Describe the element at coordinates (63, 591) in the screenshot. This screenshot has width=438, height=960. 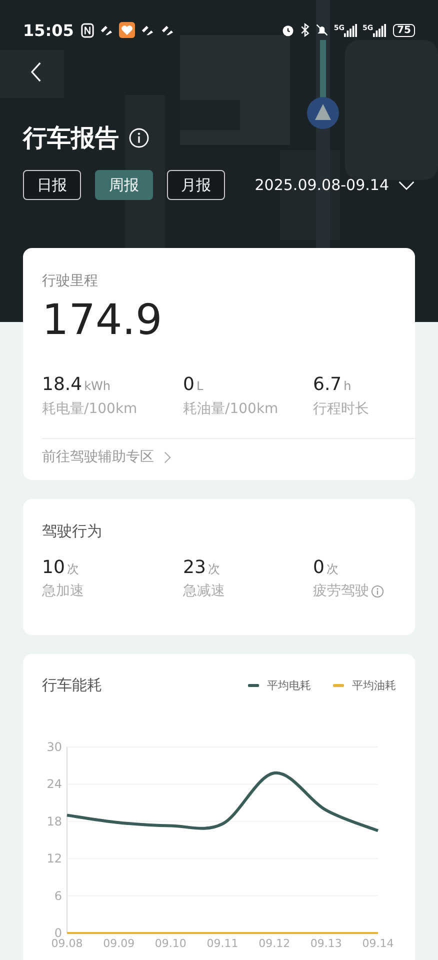
I see `behavior-label: 急加速` at that location.